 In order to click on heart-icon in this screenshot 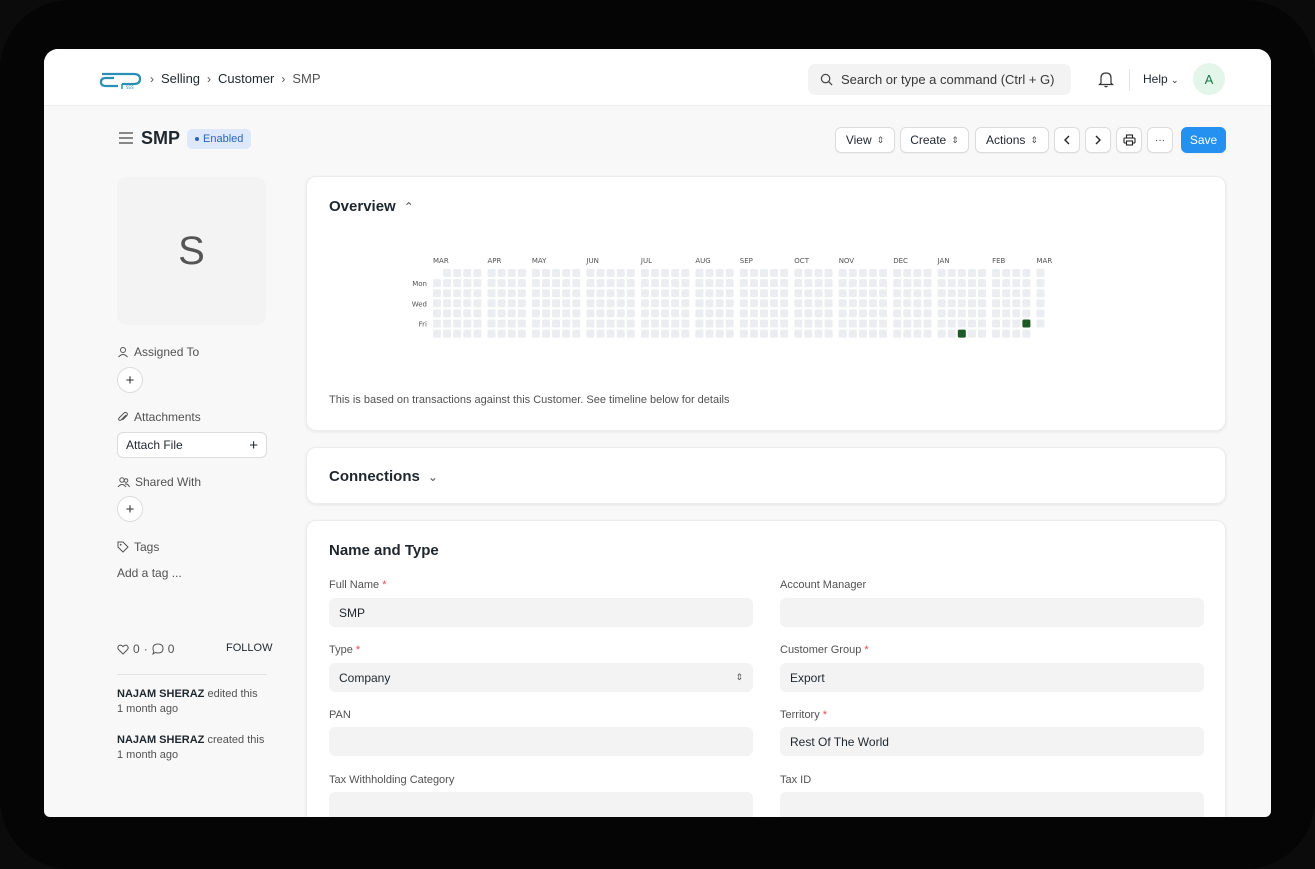, I will do `click(123, 649)`.